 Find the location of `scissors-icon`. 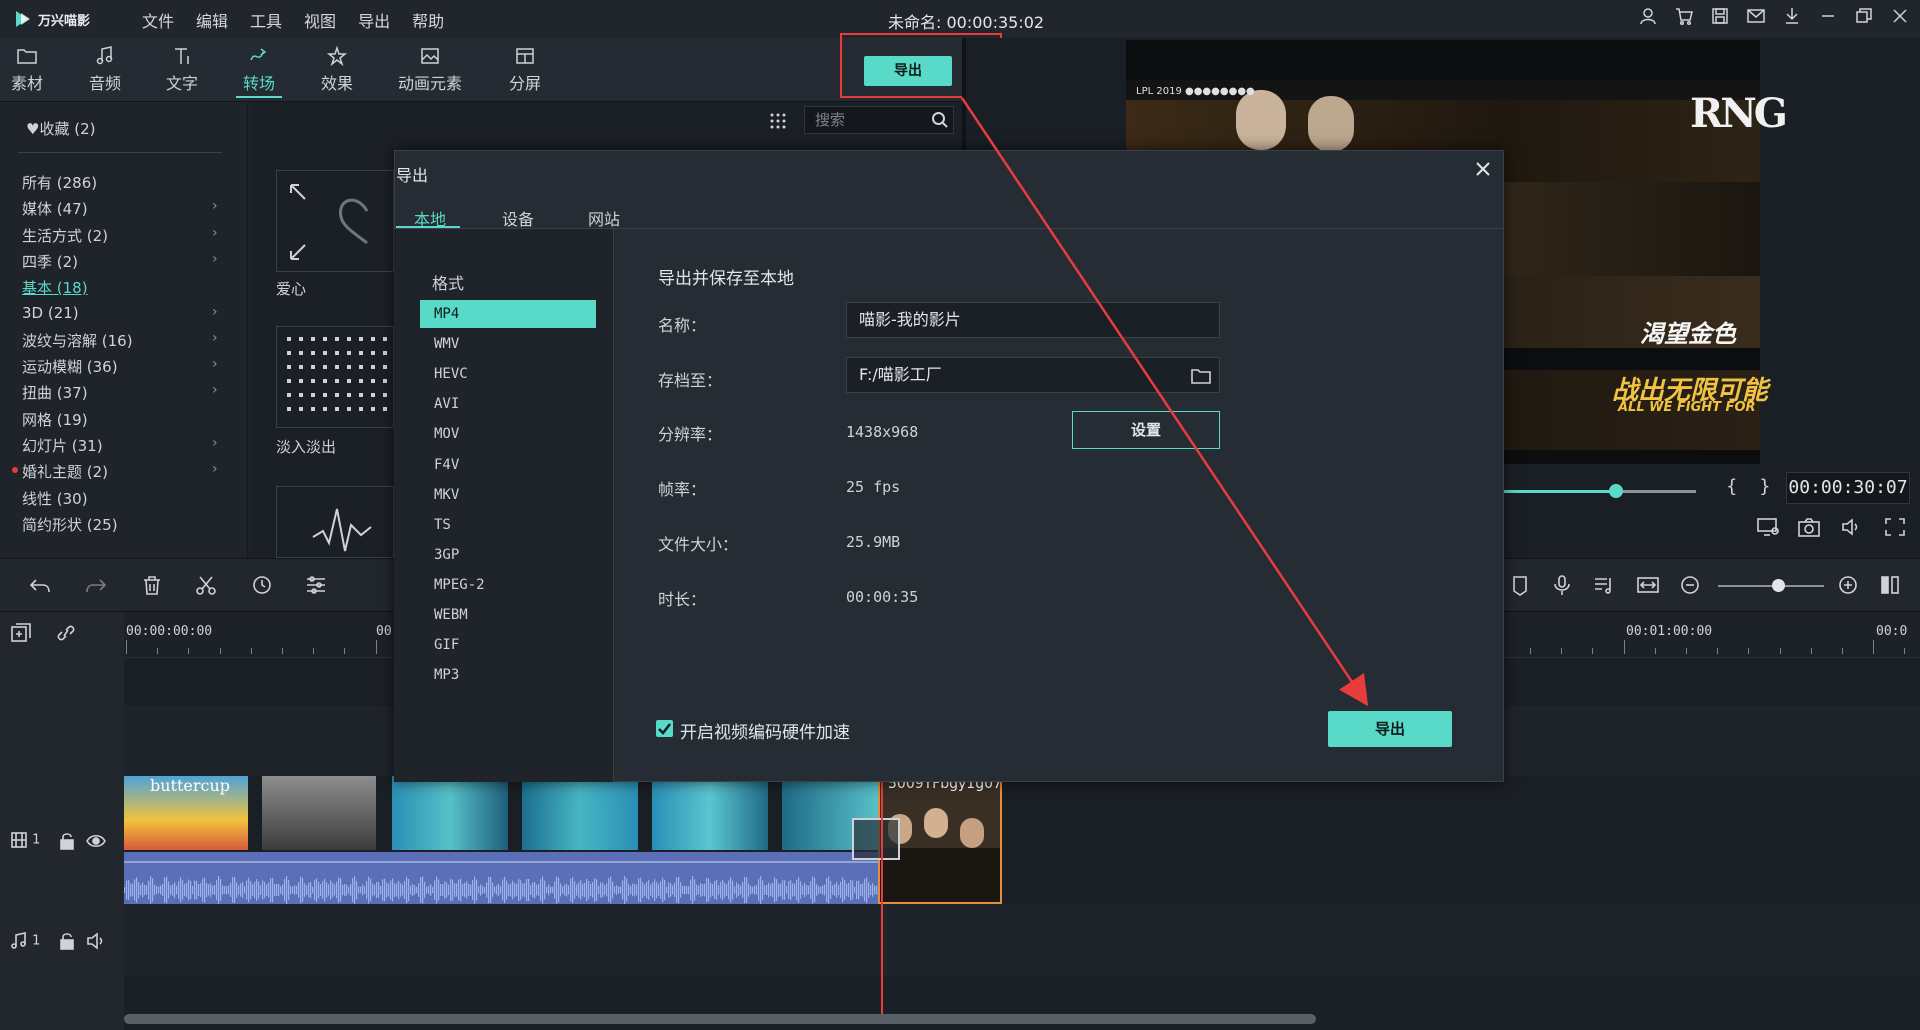

scissors-icon is located at coordinates (206, 585).